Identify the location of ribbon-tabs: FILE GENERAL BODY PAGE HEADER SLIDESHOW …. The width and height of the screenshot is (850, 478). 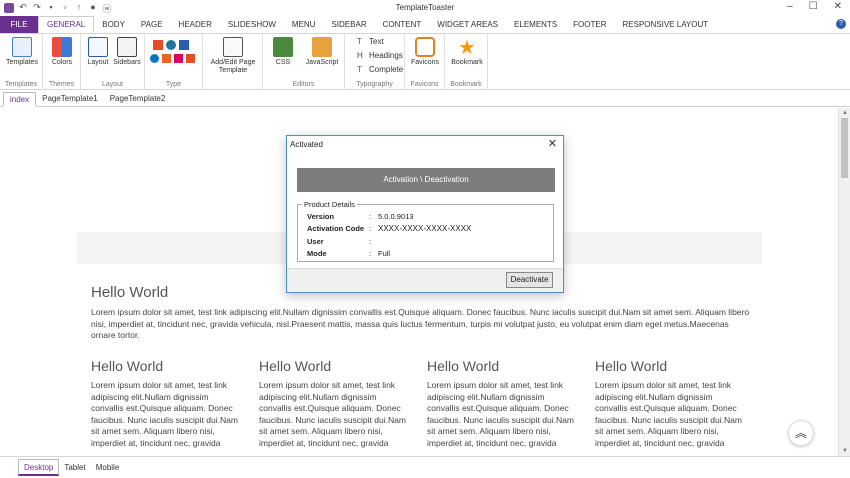
(425, 24).